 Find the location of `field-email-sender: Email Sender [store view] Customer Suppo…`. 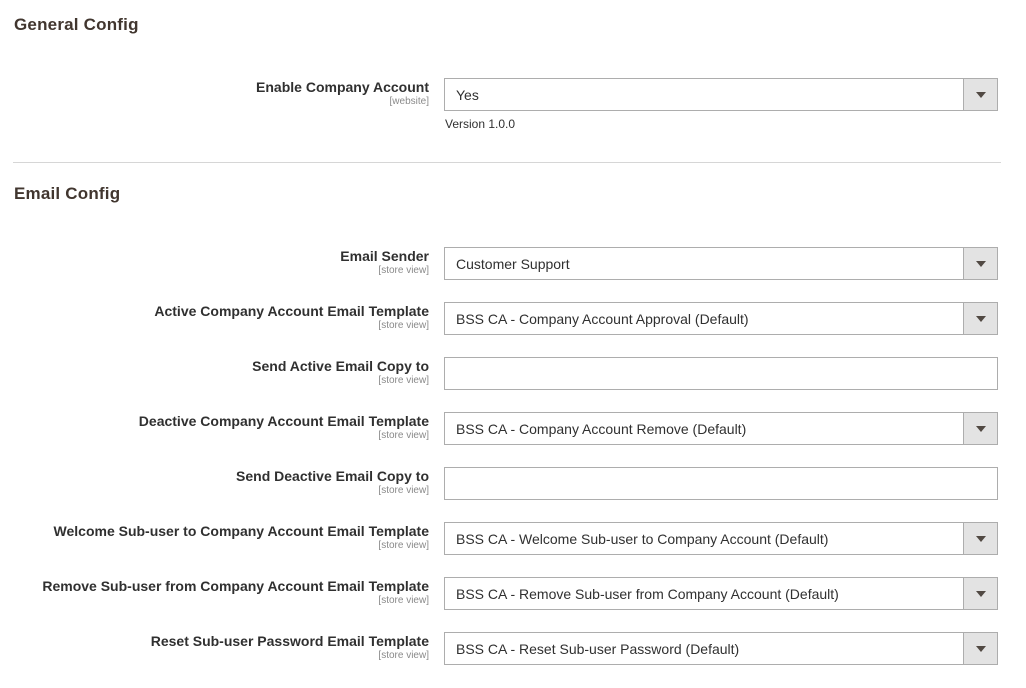

field-email-sender: Email Sender [store view] Customer Suppo… is located at coordinates (513, 264).